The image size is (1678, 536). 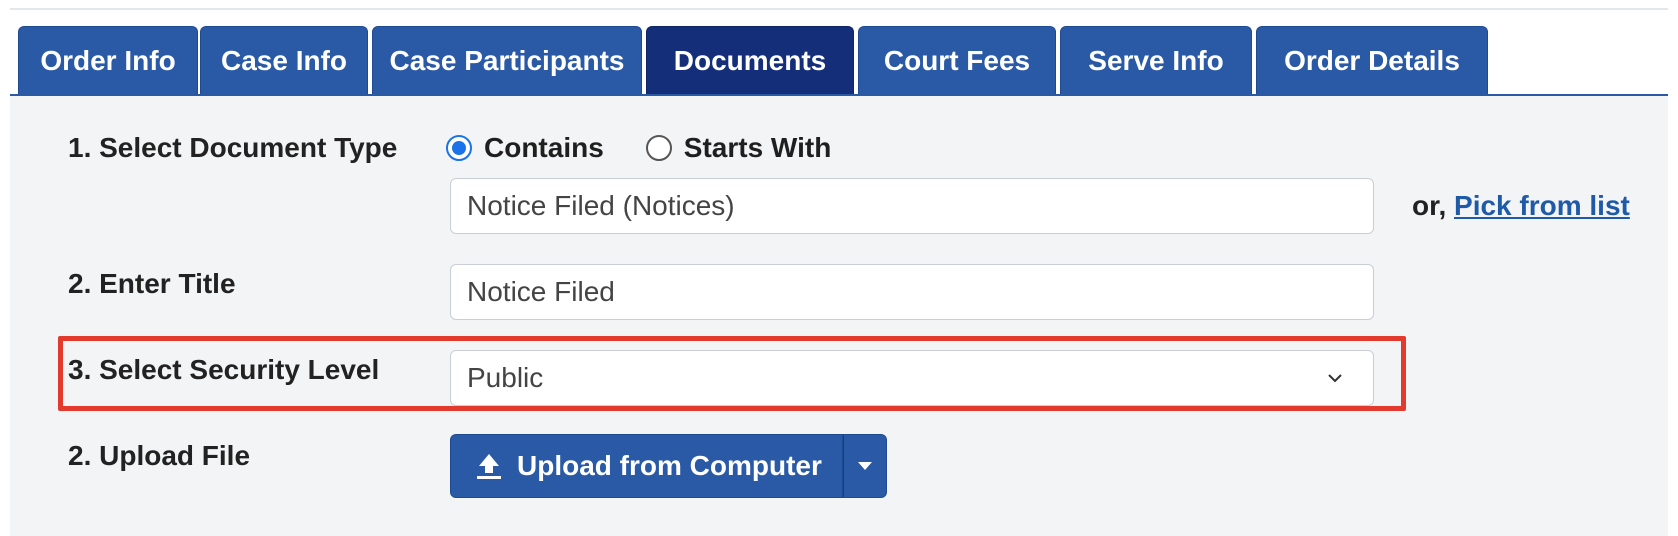 I want to click on upload-file-label: 2. Upload File, so click(x=159, y=455).